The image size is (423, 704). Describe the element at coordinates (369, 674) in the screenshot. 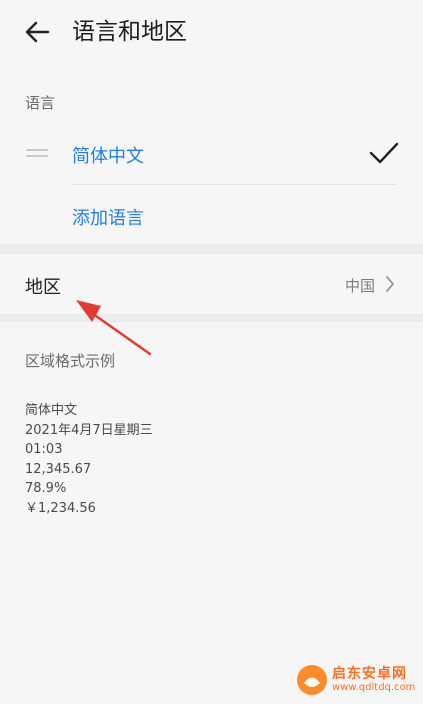

I see `watermark-name: 启东安卓网` at that location.